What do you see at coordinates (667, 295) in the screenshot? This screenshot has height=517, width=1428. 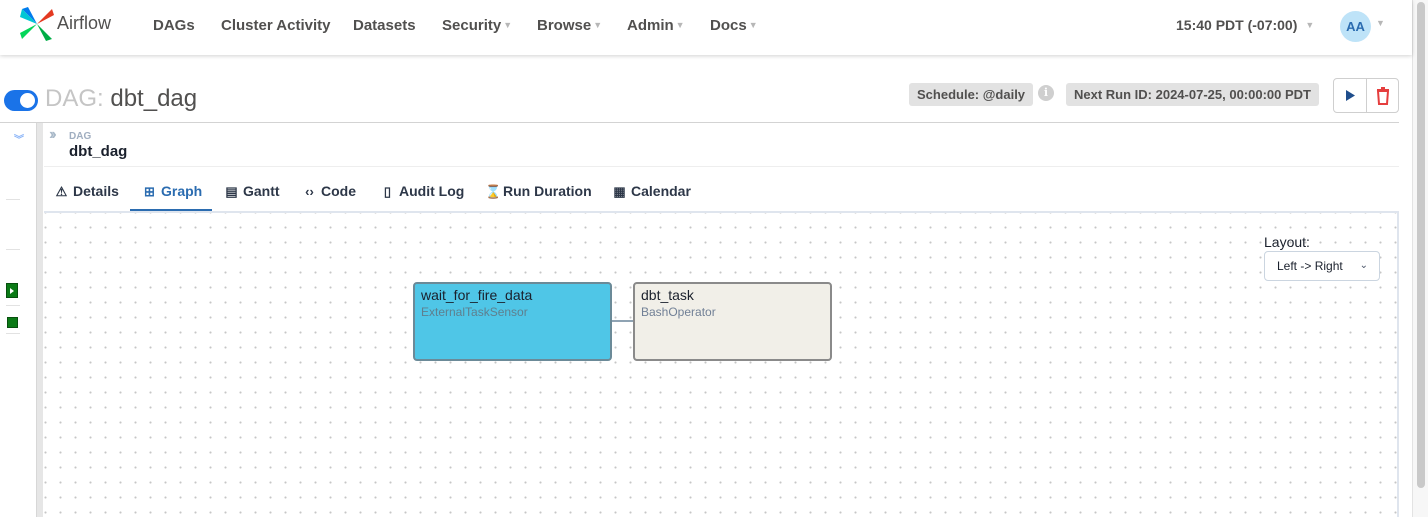 I see `task-node-name: dbt_task` at bounding box center [667, 295].